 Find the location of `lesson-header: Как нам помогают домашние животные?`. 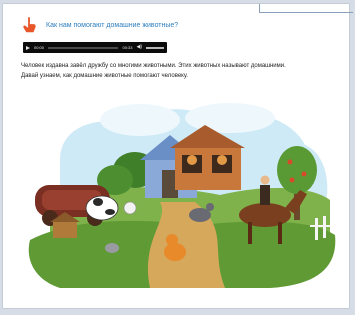

lesson-header: Как нам помогают домашние животные? is located at coordinates (180, 25).